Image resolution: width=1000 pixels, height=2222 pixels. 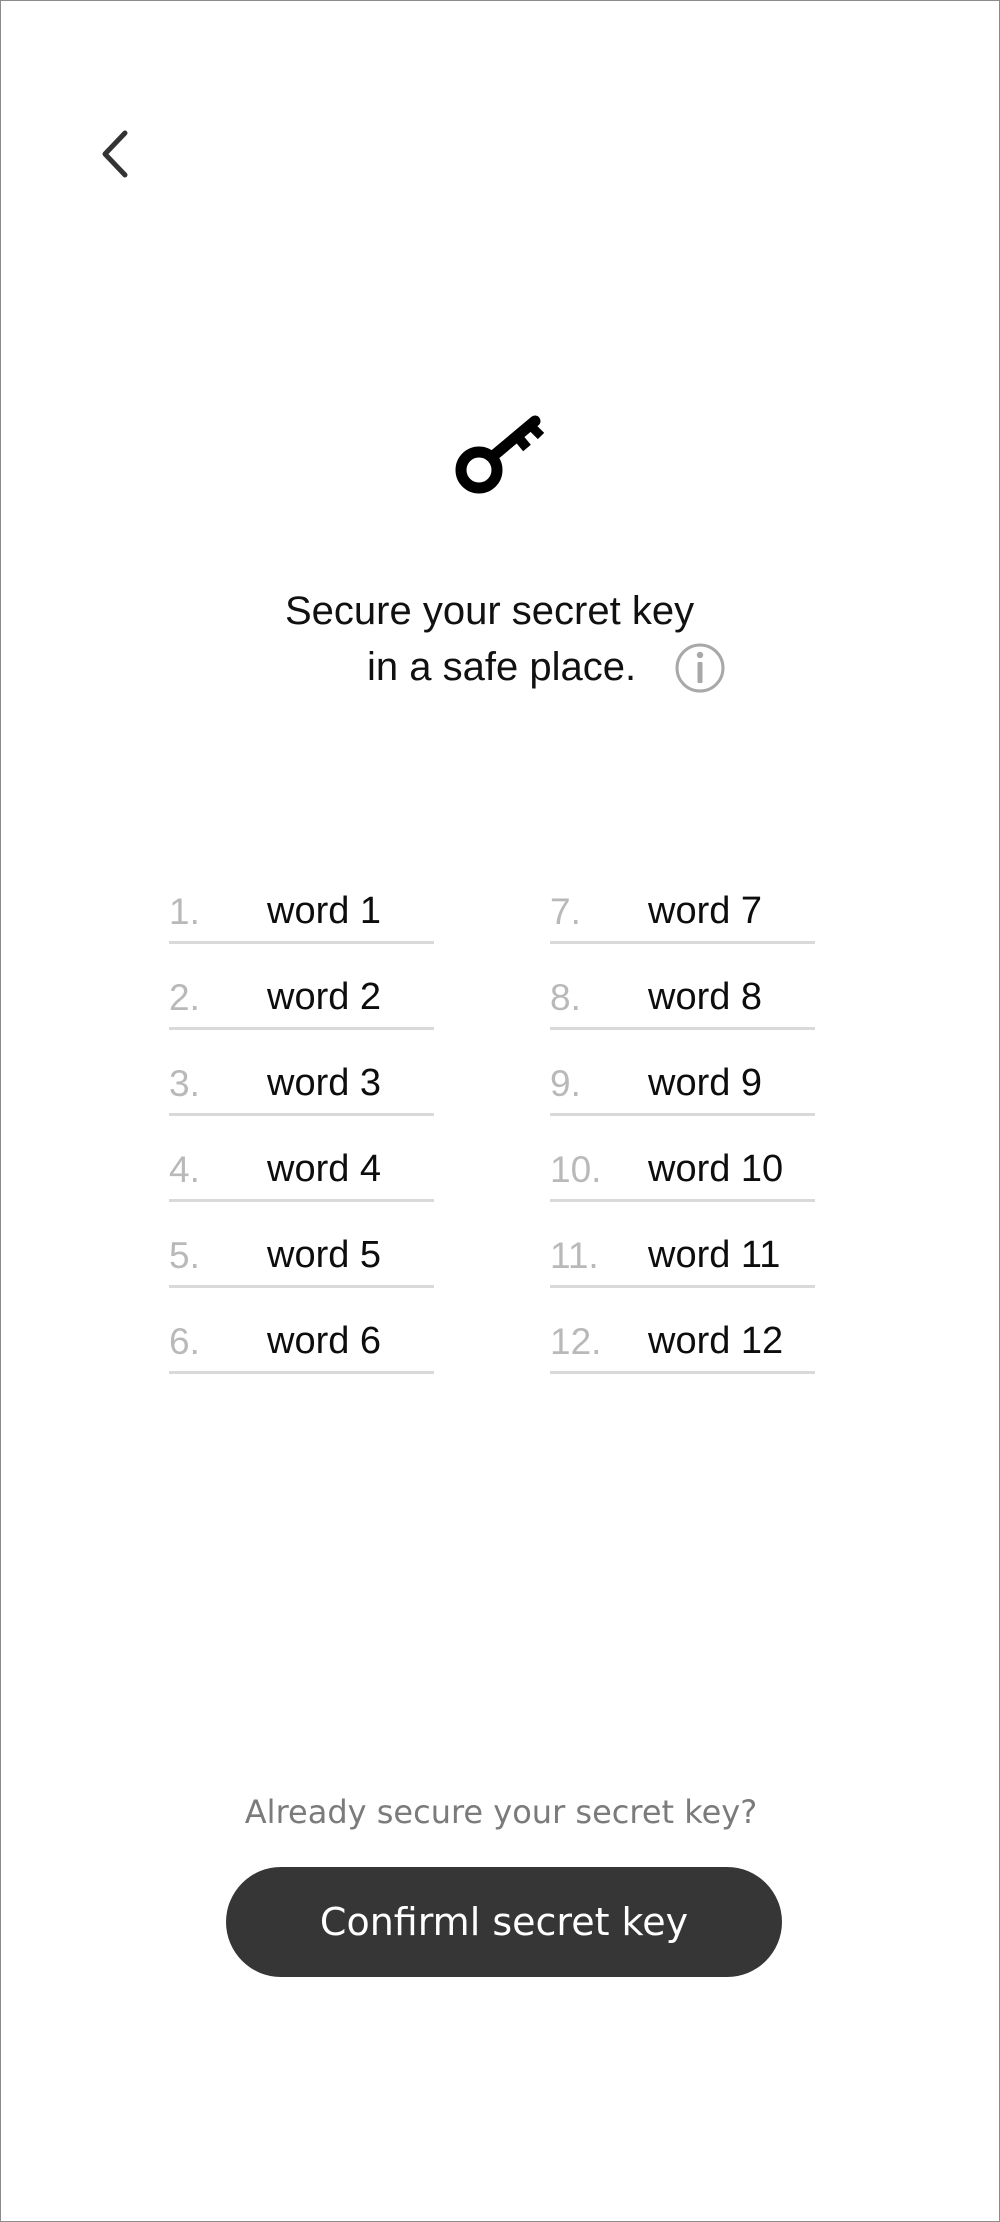 I want to click on word-row-11: 11. word 11, so click(x=682, y=1256).